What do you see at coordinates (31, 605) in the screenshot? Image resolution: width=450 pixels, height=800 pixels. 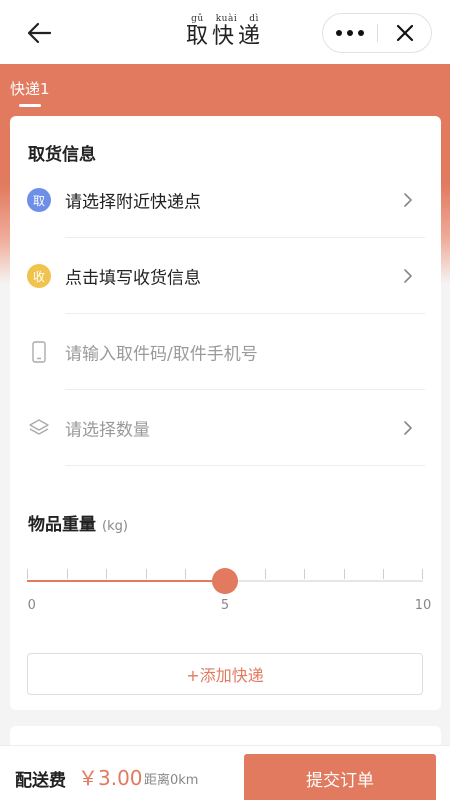 I see `scale-label-min: 0` at bounding box center [31, 605].